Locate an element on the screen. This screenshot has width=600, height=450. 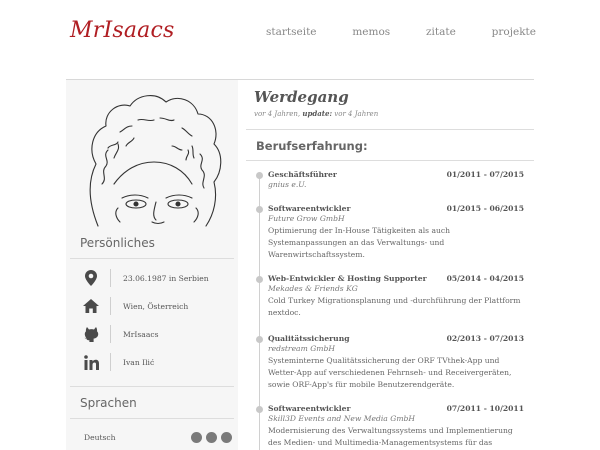
info-linkedin: Ivan Ilić is located at coordinates (157, 362).